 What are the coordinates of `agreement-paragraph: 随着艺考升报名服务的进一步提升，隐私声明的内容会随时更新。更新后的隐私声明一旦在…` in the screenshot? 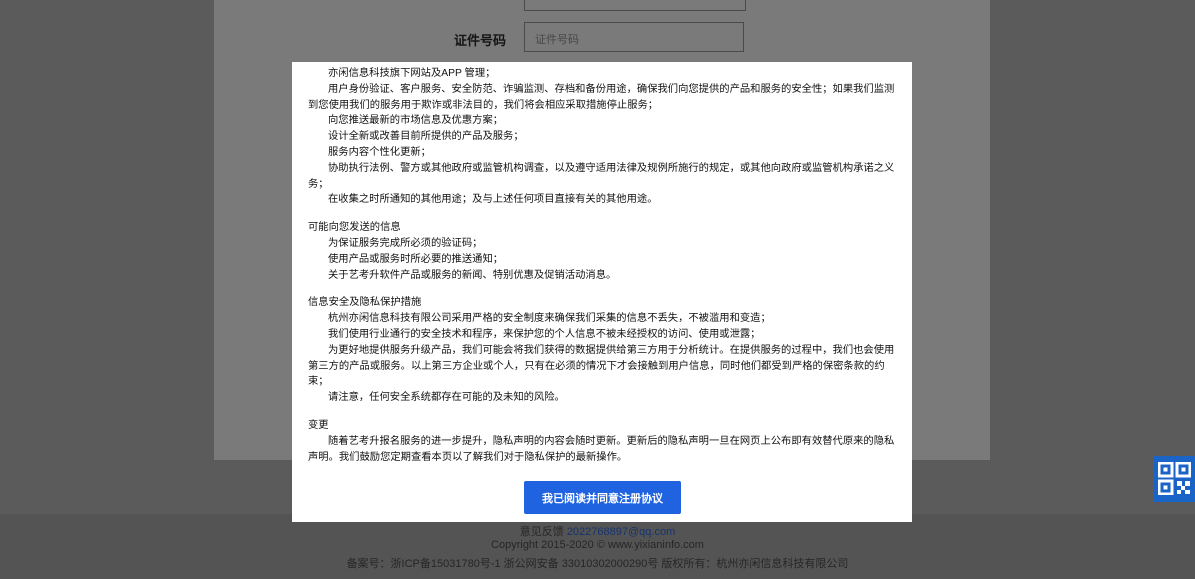 It's located at (601, 449).